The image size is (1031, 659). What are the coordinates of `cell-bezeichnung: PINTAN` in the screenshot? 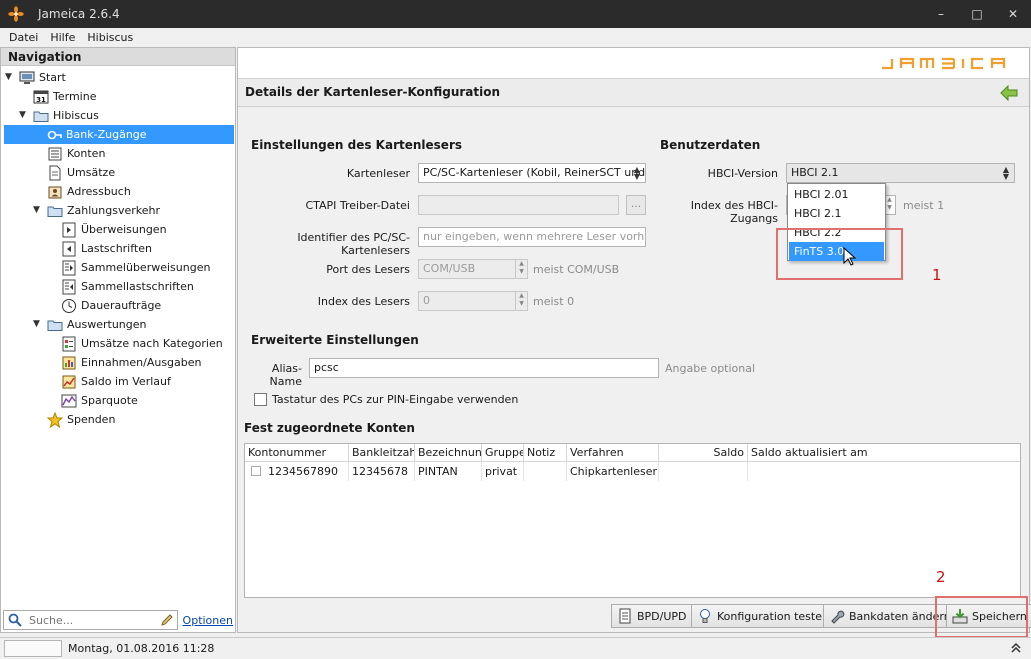 It's located at (448, 471).